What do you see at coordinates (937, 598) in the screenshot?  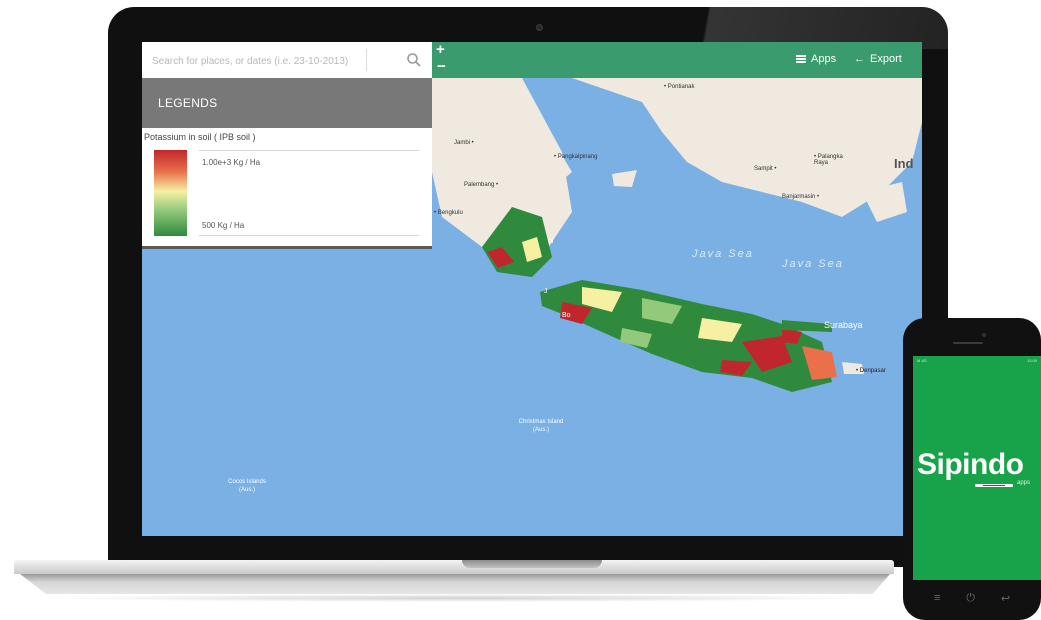 I see `menu-icon: ≡` at bounding box center [937, 598].